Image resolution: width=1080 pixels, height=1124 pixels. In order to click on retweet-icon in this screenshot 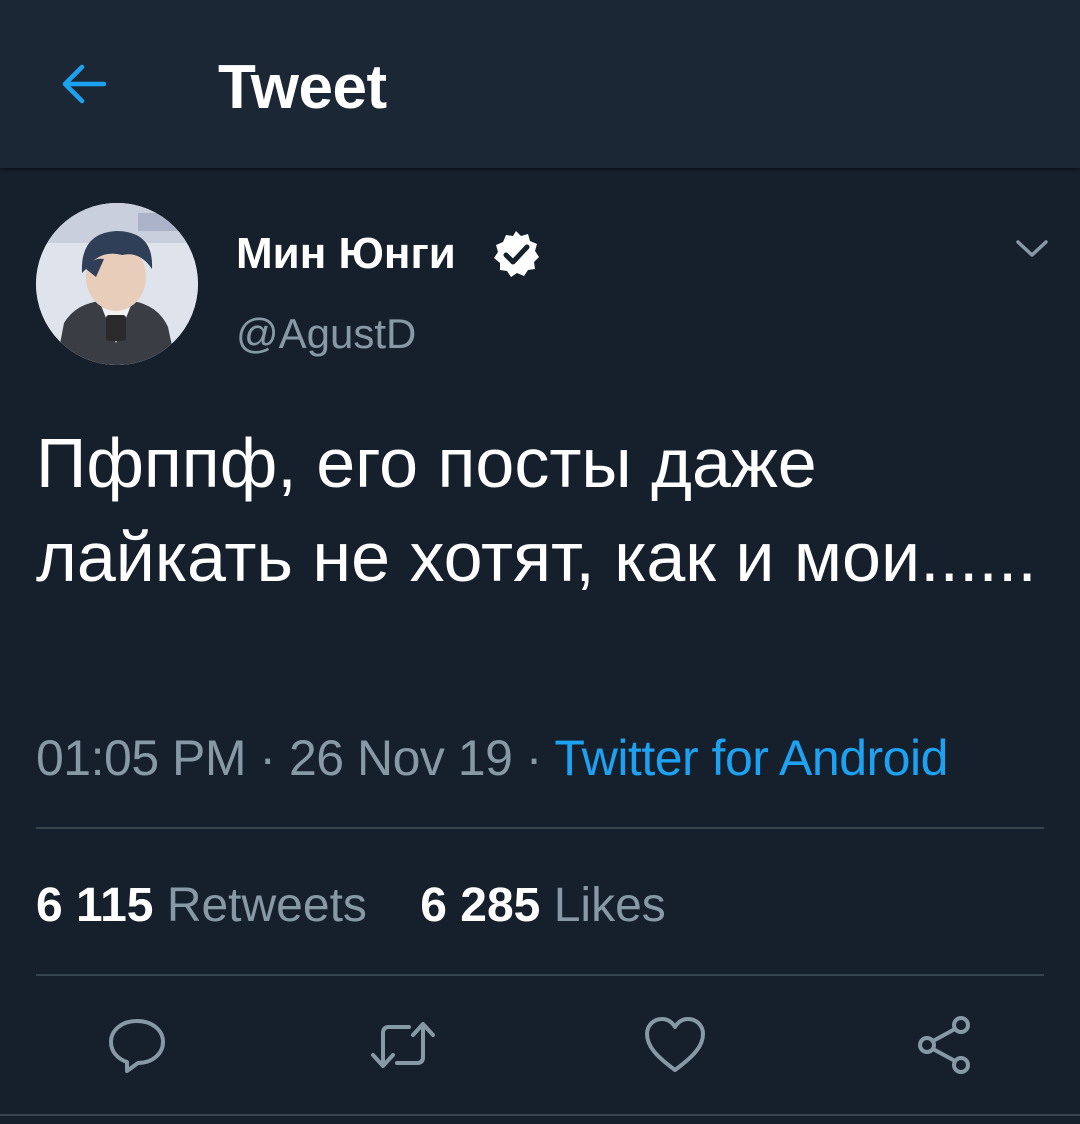, I will do `click(403, 1045)`.